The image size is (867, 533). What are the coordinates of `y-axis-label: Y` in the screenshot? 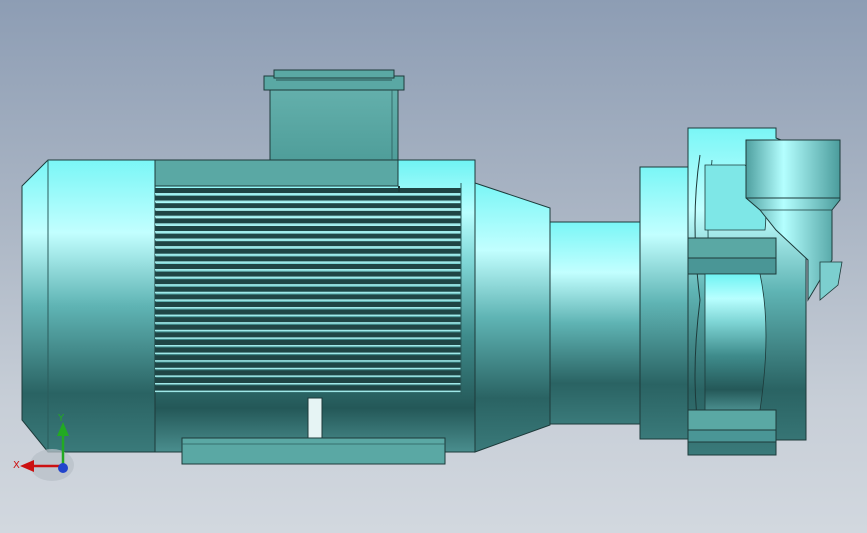 It's located at (61, 418).